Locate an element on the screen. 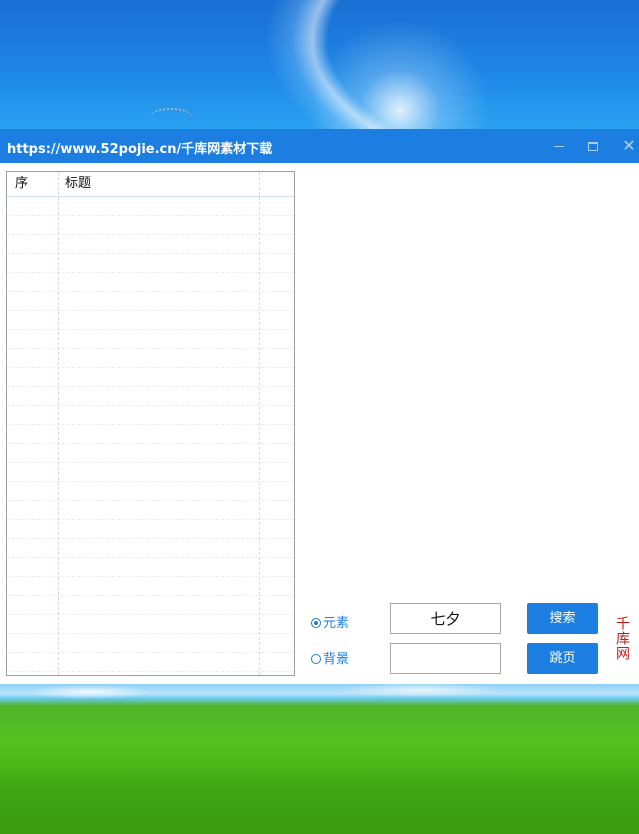 The image size is (639, 834). maximize-icon is located at coordinates (593, 146).